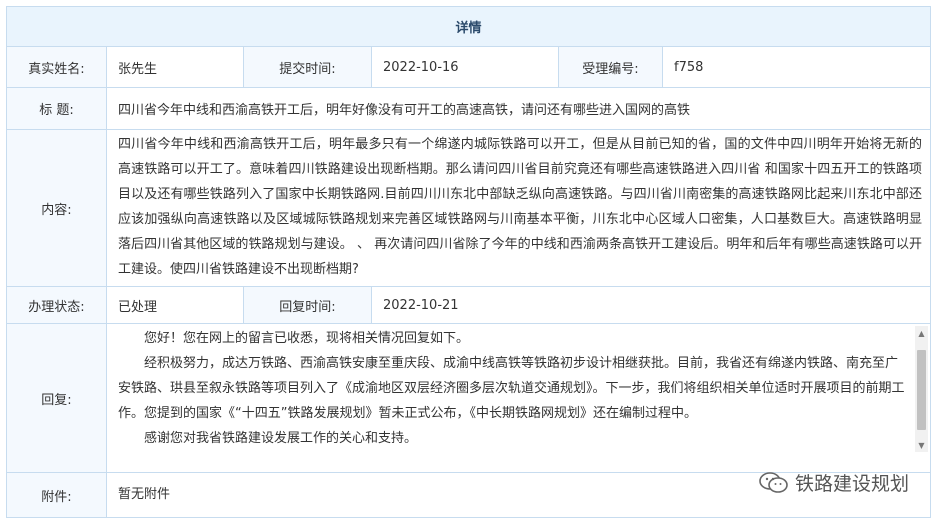 The height and width of the screenshot is (521, 937). What do you see at coordinates (611, 67) in the screenshot?
I see `accept-number-label: 受理编号:` at bounding box center [611, 67].